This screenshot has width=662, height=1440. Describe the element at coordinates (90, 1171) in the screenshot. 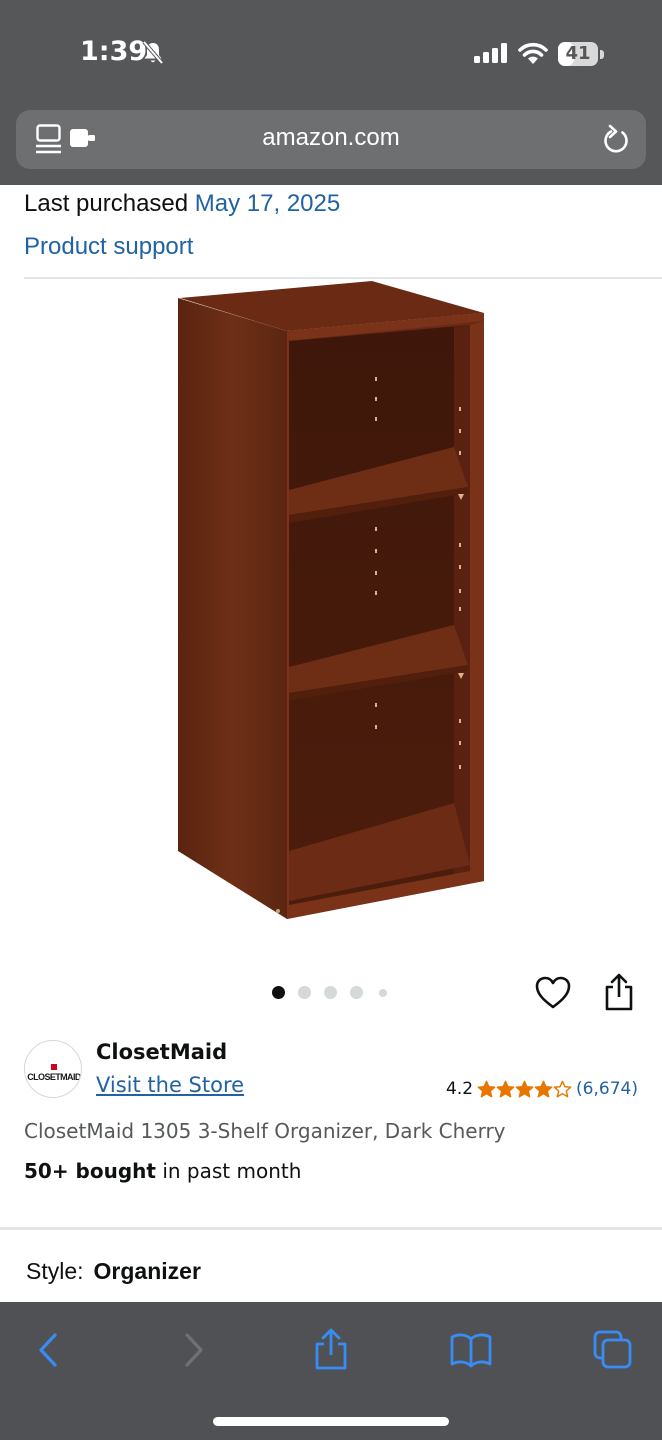

I see `bought-count: 50+ bought` at that location.